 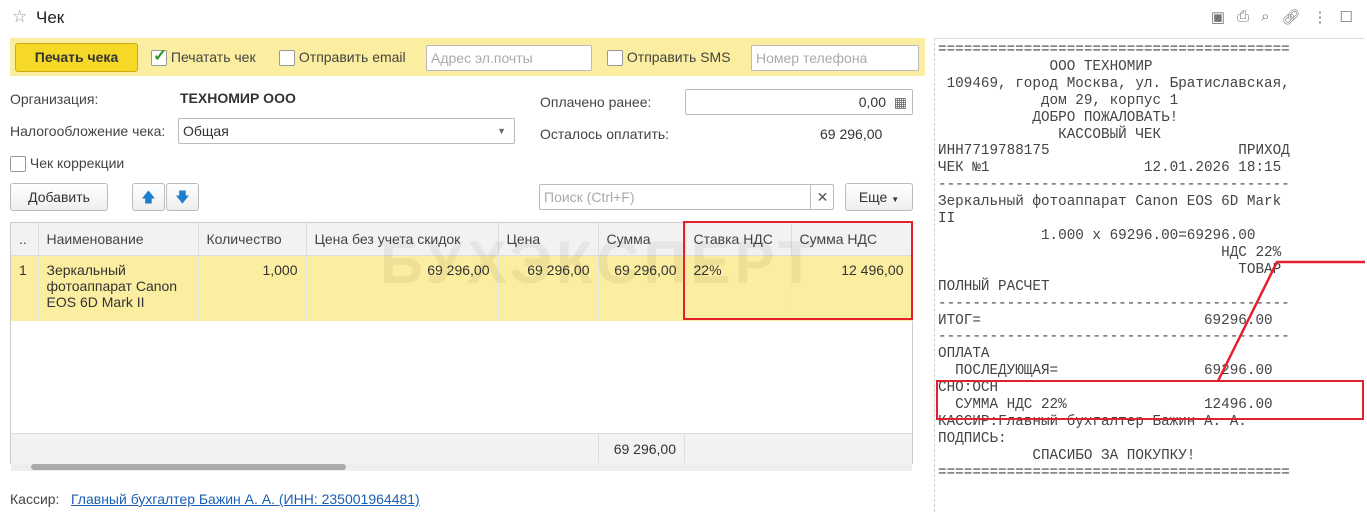 What do you see at coordinates (1346, 17) in the screenshot?
I see `maximize-icon: ☐` at bounding box center [1346, 17].